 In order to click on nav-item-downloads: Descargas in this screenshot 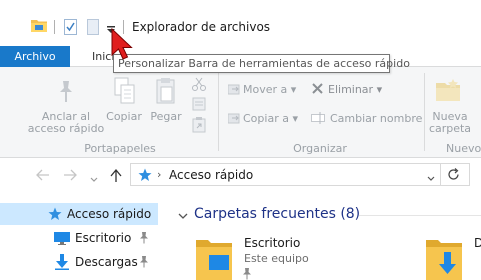, I will do `click(79, 262)`.